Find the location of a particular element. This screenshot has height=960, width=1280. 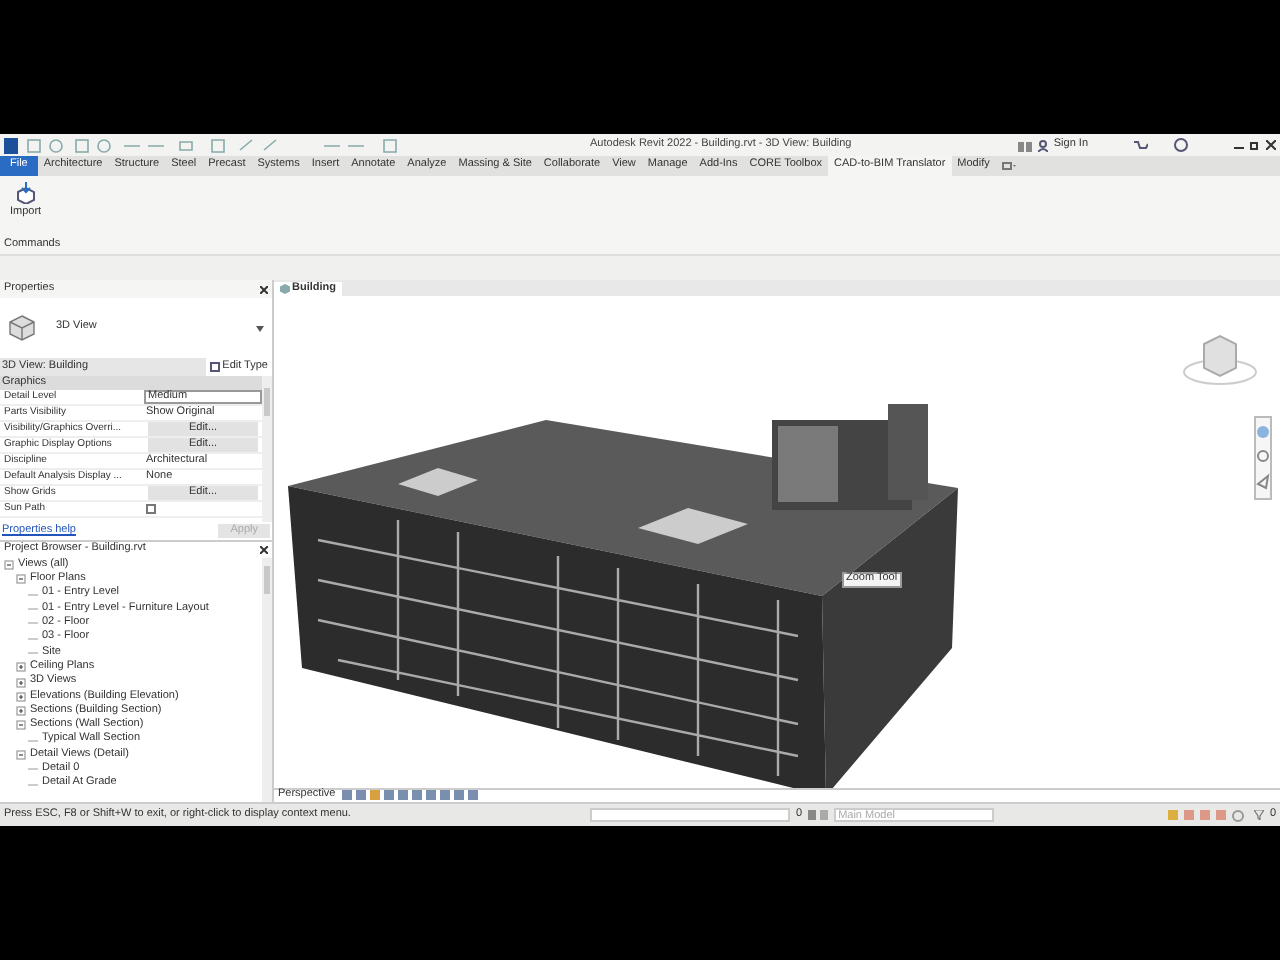

app-logo-icon is located at coordinates (11, 145).